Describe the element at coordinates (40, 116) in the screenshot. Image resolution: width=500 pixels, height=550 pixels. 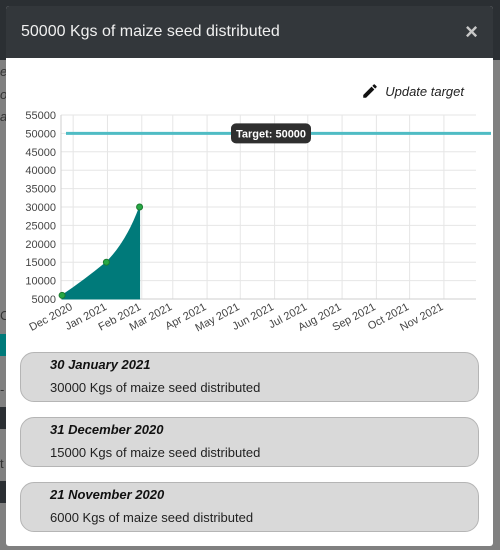
I see `y-tick-label: 55000` at that location.